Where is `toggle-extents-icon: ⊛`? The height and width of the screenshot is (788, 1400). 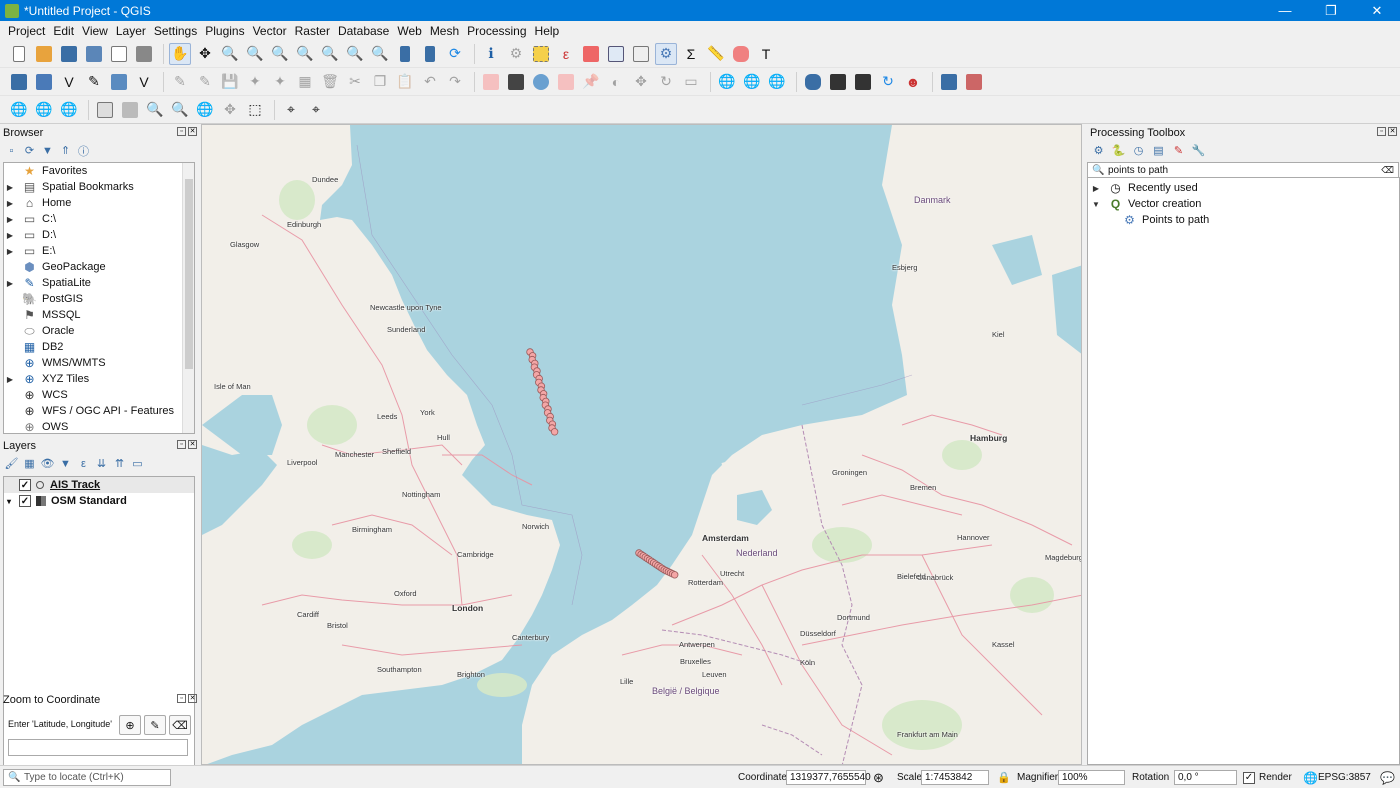
toggle-extents-icon: ⊛ is located at coordinates (878, 777).